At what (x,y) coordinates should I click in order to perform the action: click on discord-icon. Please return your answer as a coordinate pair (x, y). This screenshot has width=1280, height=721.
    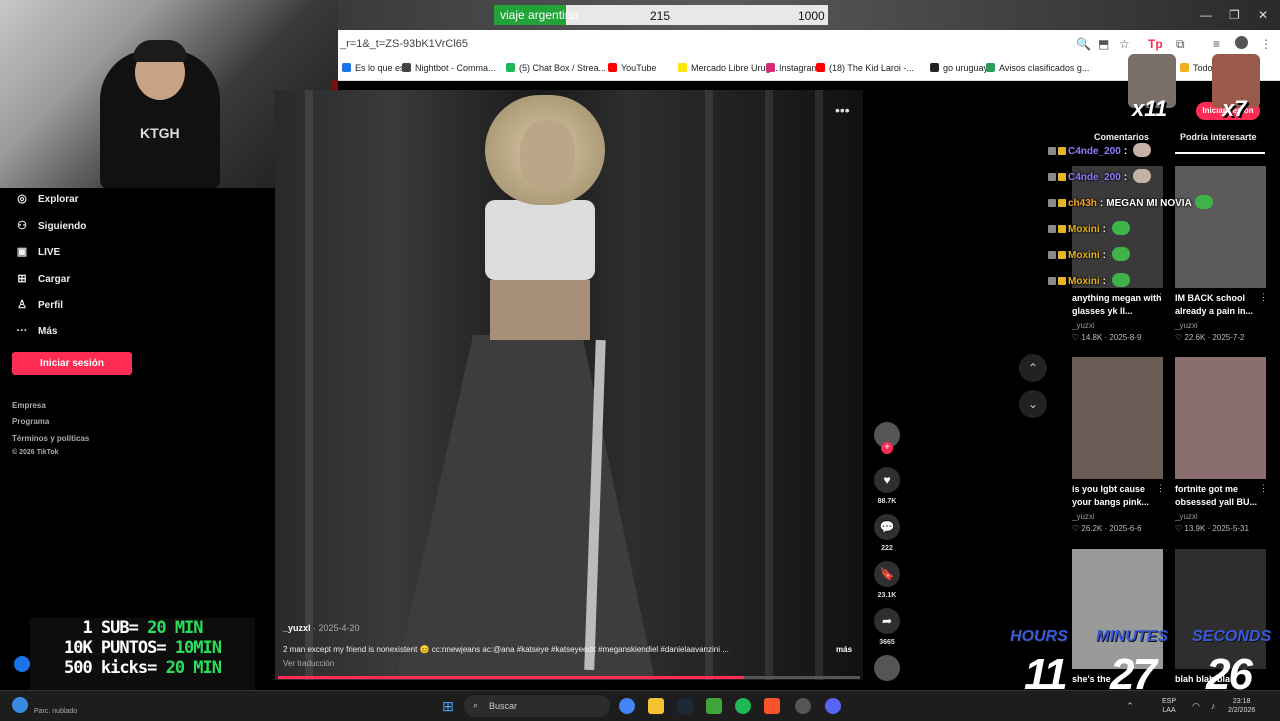
    Looking at the image, I should click on (833, 706).